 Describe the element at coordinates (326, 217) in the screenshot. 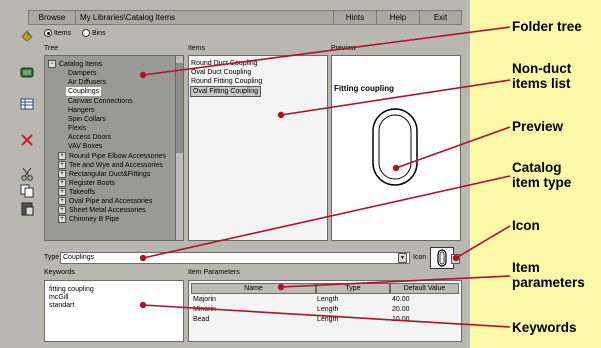

I see `arrow-type` at that location.